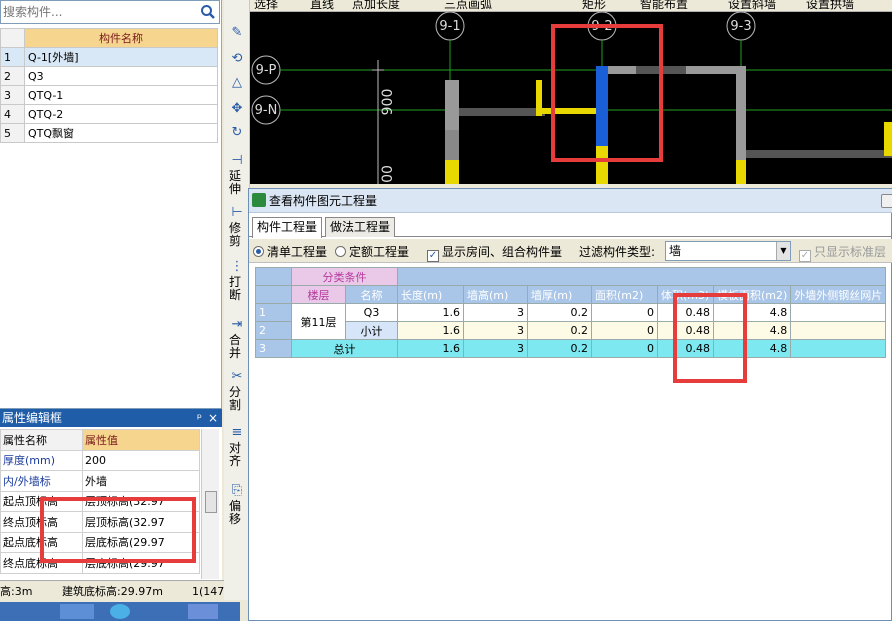 This screenshot has height=621, width=892. Describe the element at coordinates (783, 251) in the screenshot. I see `chevron-down-icon: ▼` at that location.